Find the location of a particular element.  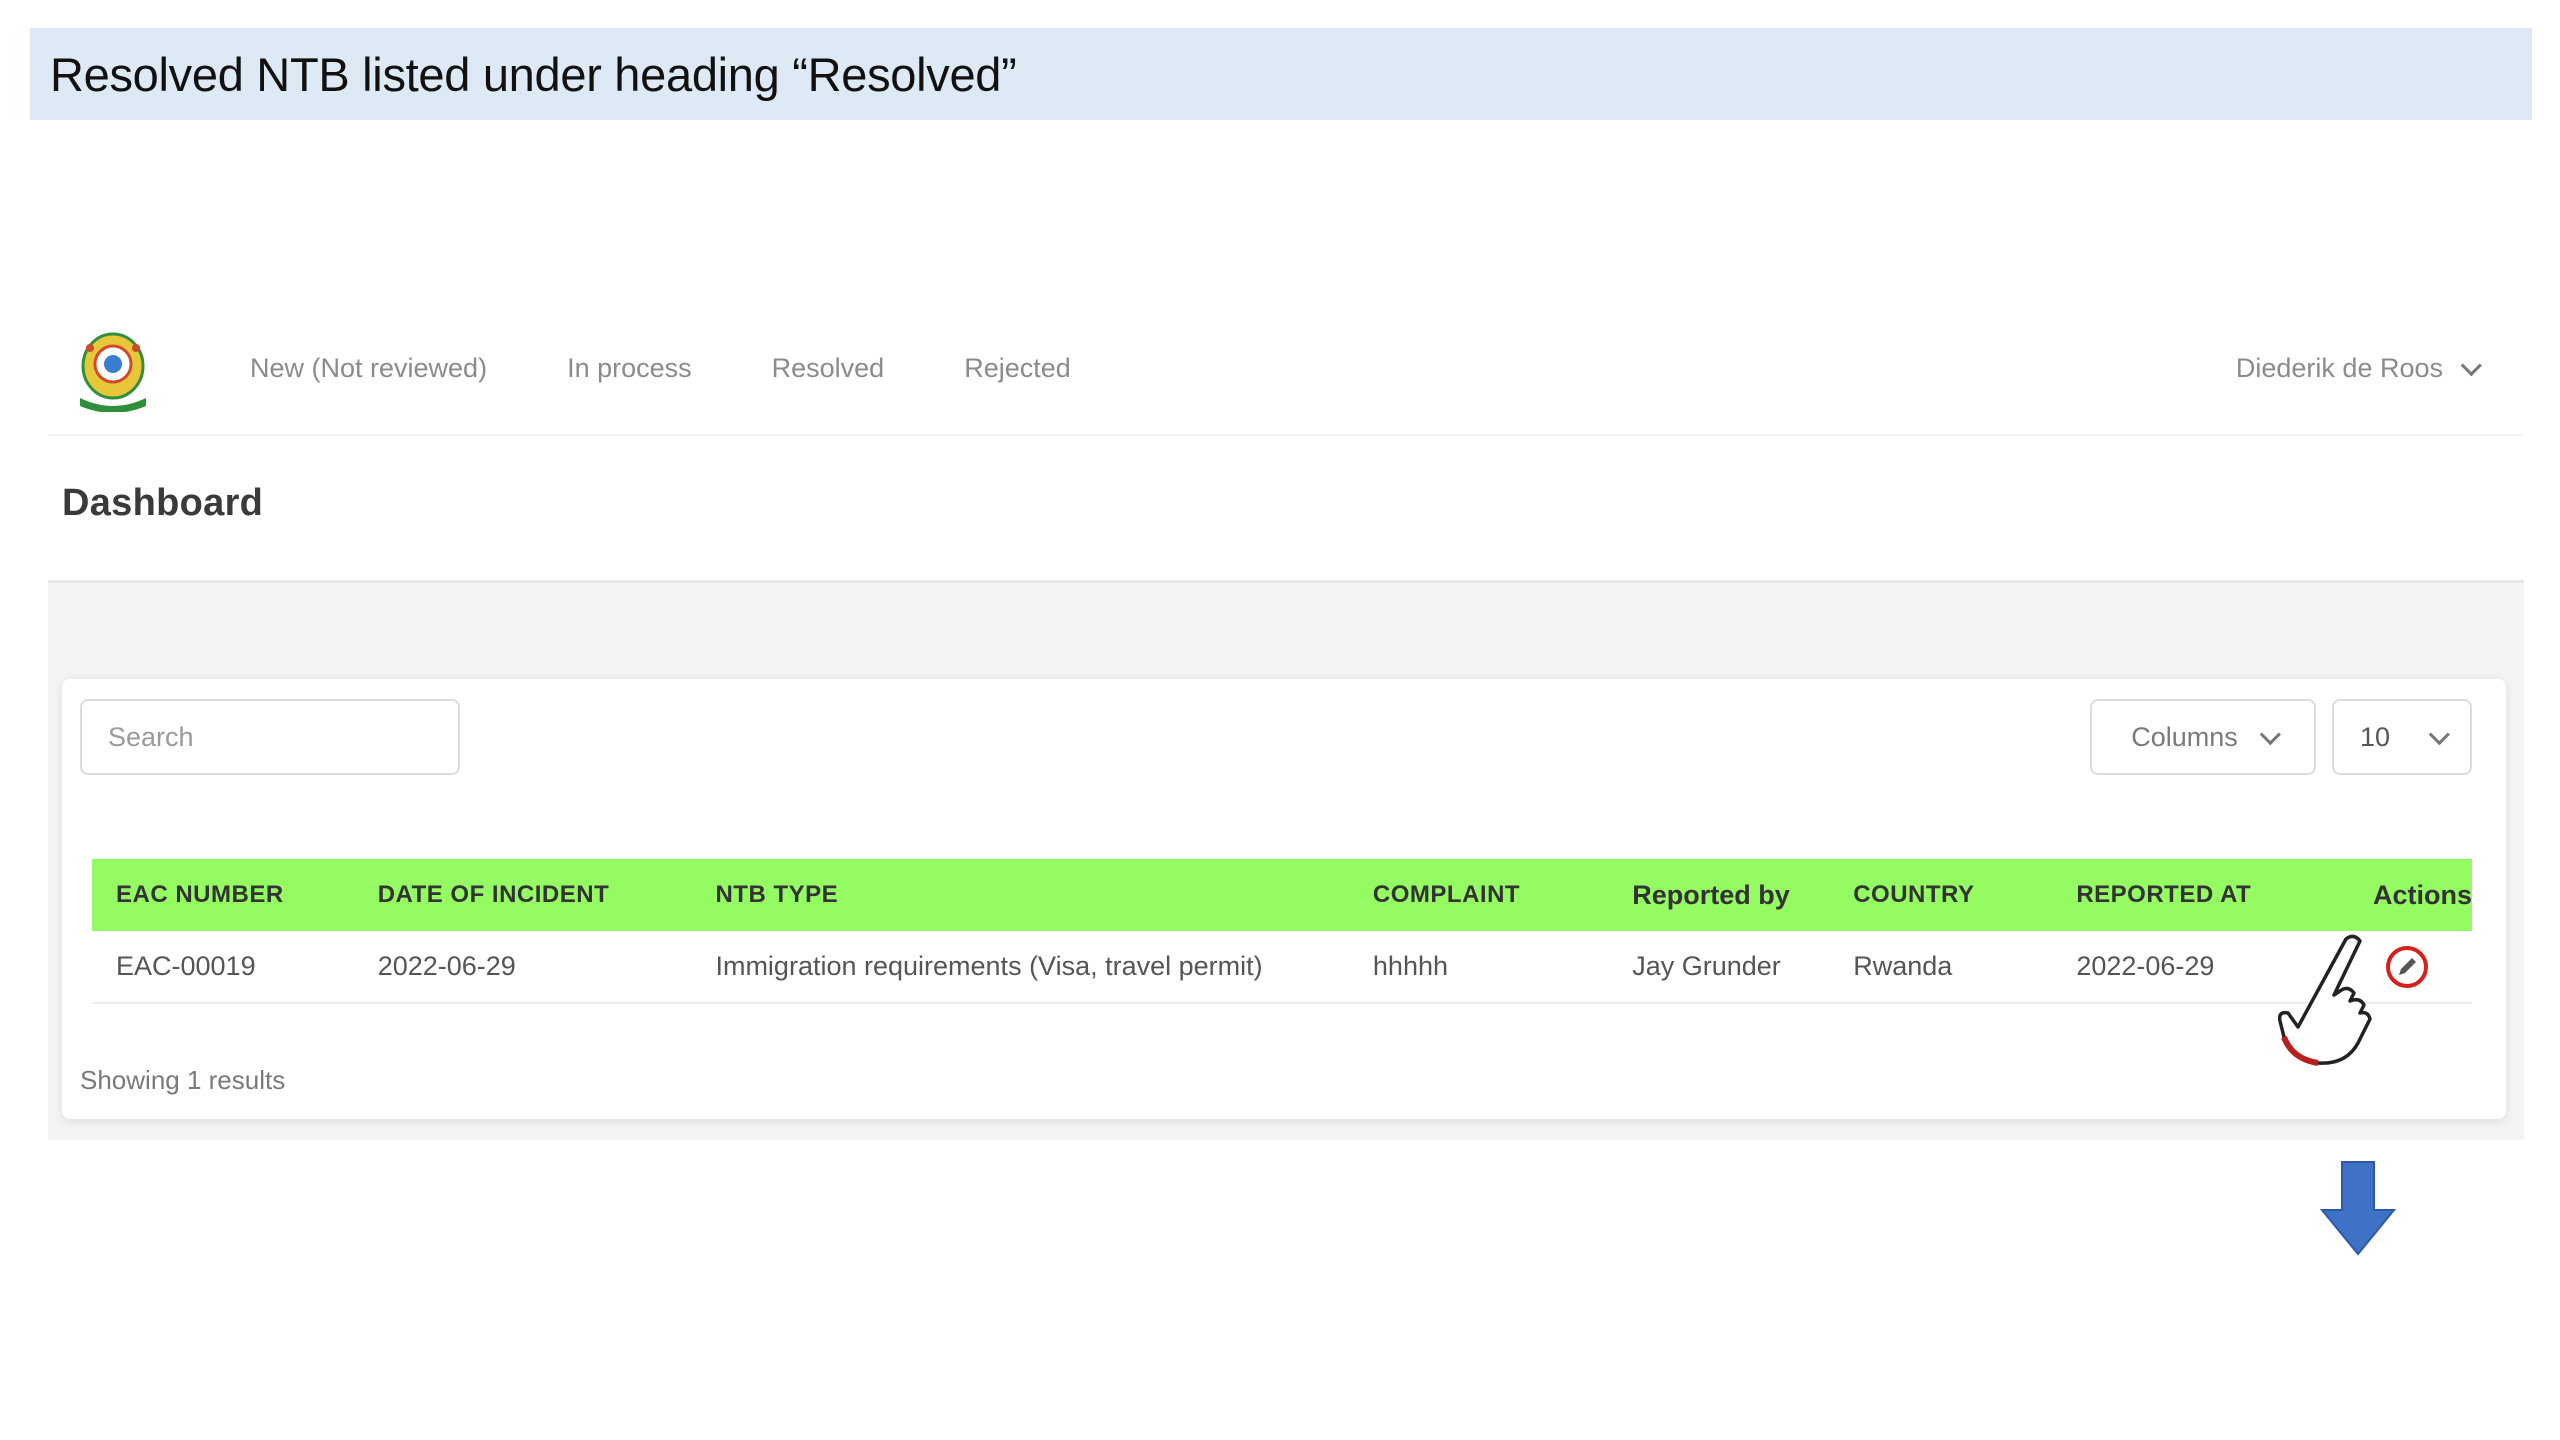

cell-eac-number: EAC-00019 is located at coordinates (186, 966).